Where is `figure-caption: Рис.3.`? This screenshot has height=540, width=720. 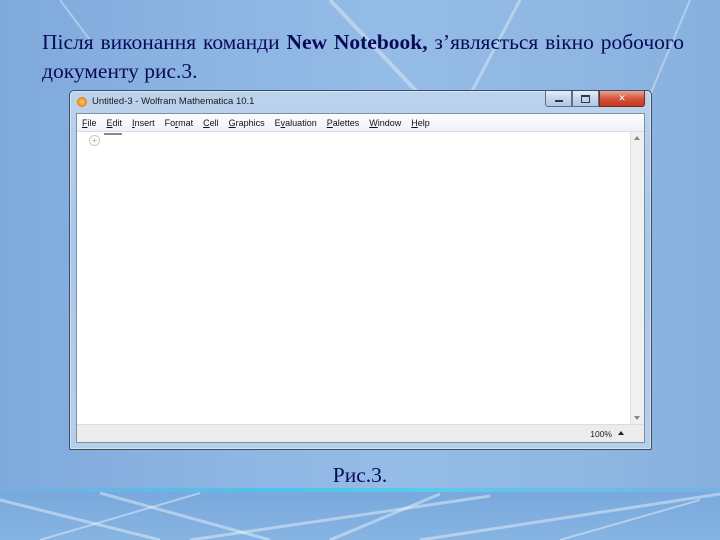
figure-caption: Рис.3. is located at coordinates (360, 475).